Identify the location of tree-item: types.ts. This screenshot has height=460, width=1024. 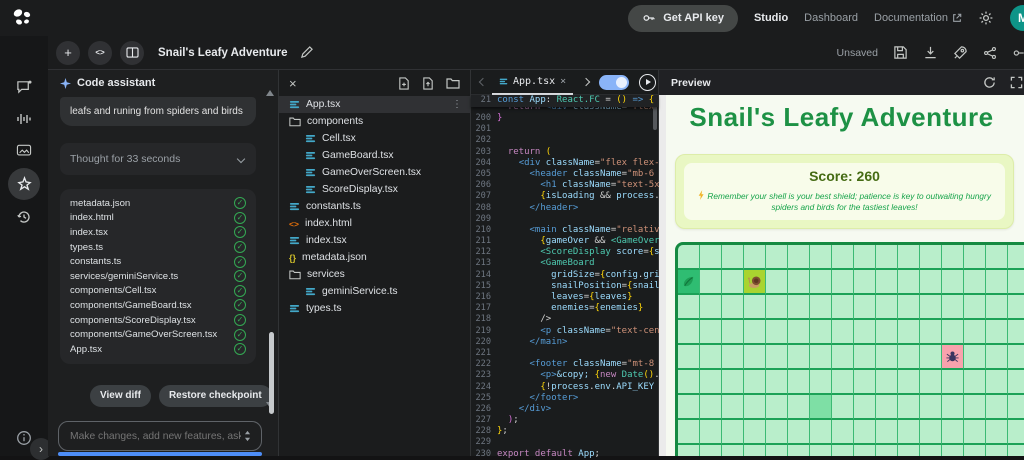
(374, 308).